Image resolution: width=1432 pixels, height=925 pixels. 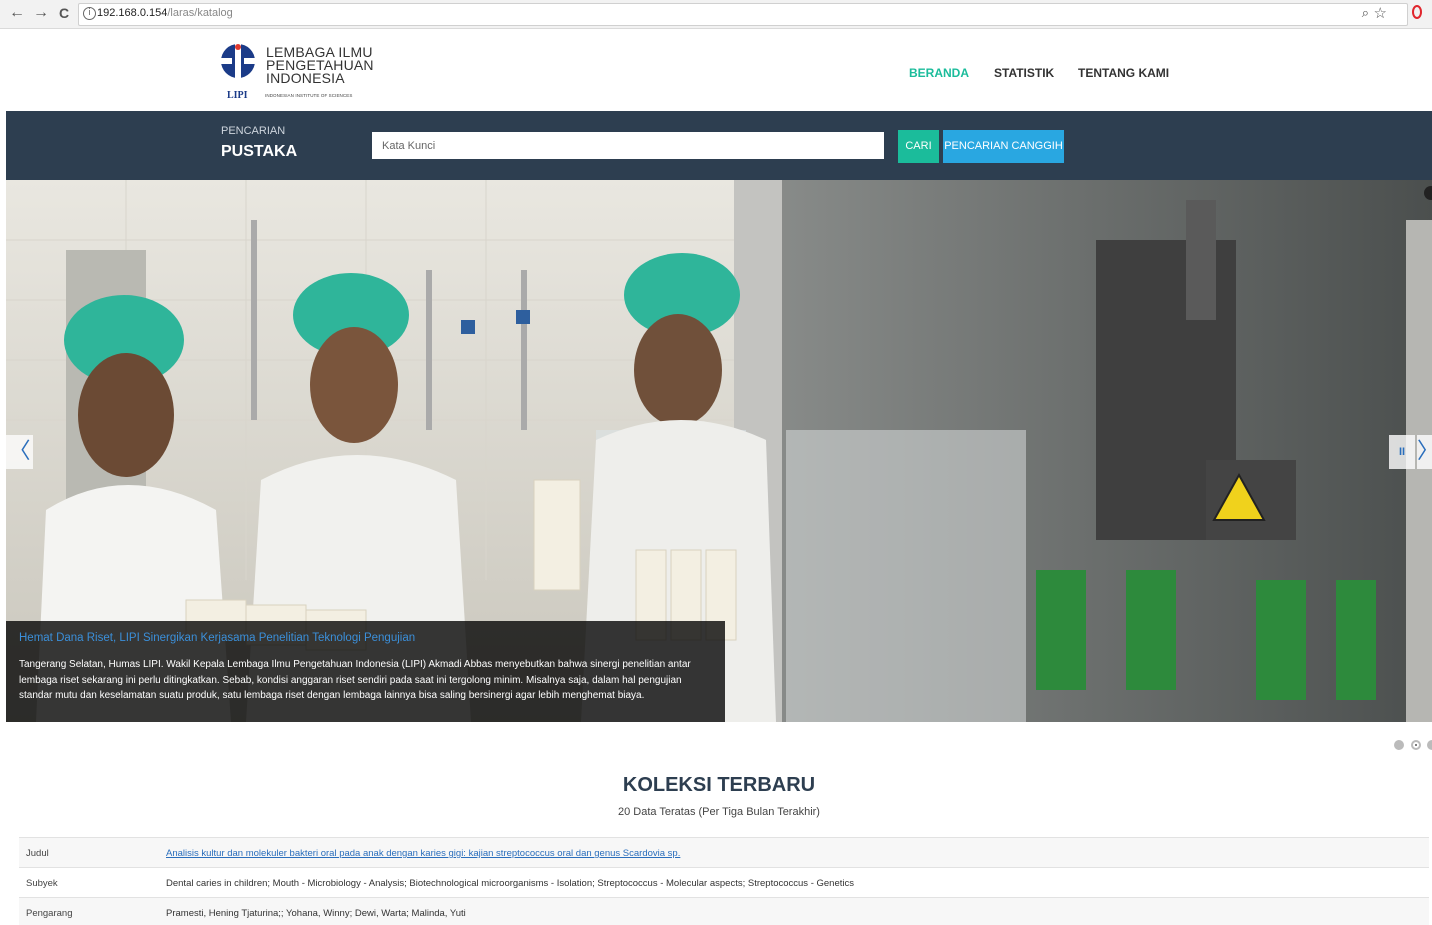 What do you see at coordinates (1365, 13) in the screenshot?
I see `zoom-icon: ⌕` at bounding box center [1365, 13].